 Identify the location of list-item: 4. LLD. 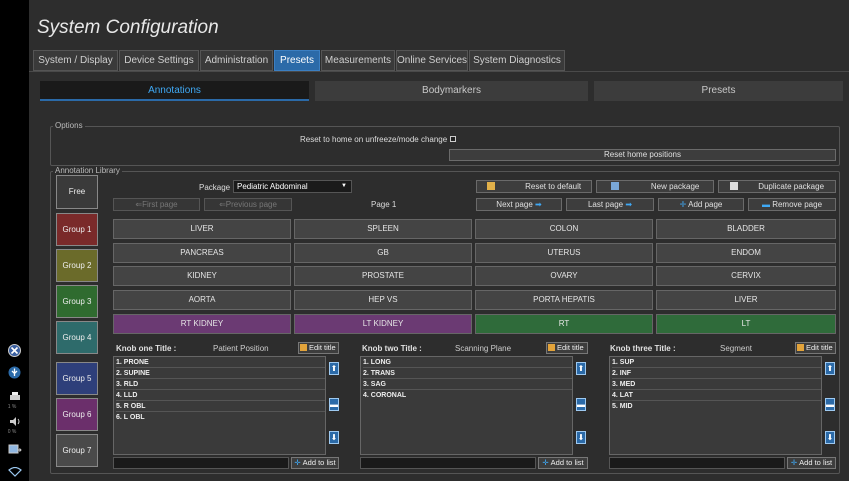
(220, 396).